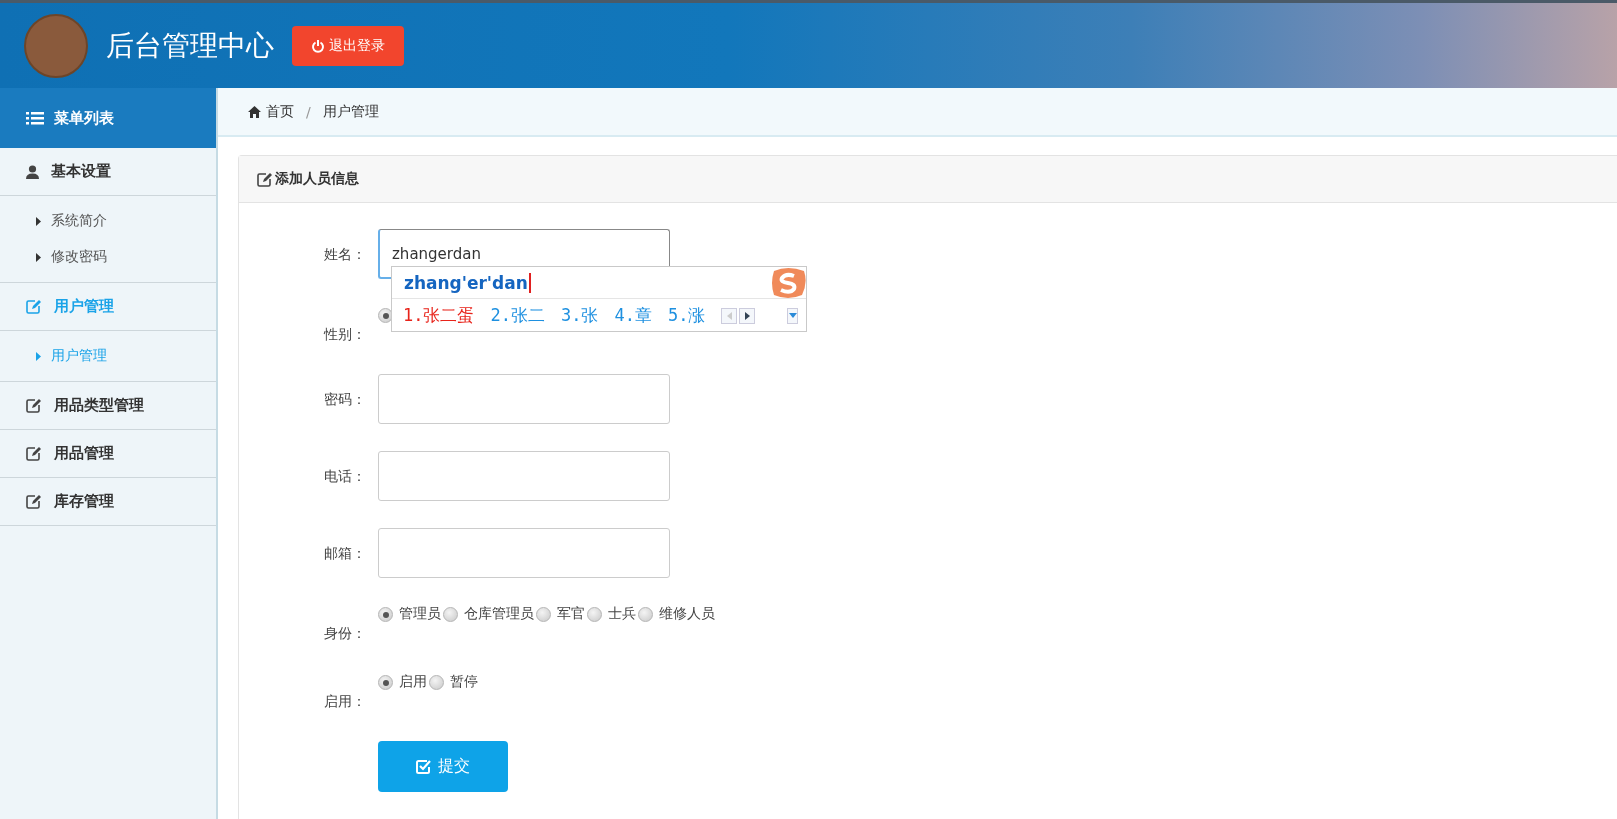  Describe the element at coordinates (344, 254) in the screenshot. I see `field-label: 姓名：` at that location.